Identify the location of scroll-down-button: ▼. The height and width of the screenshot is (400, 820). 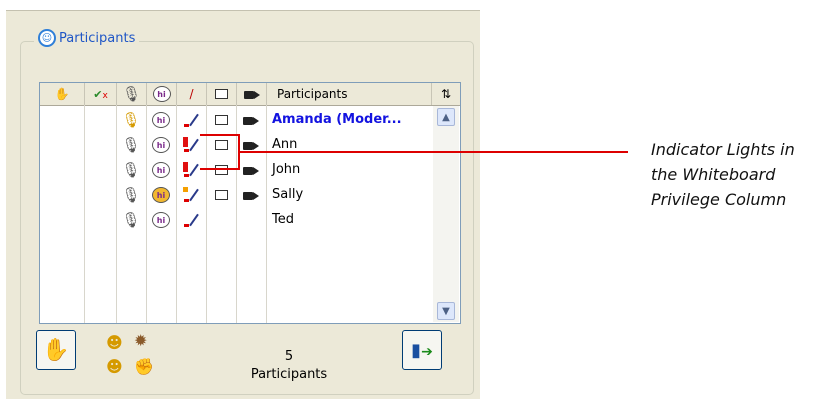
(446, 311).